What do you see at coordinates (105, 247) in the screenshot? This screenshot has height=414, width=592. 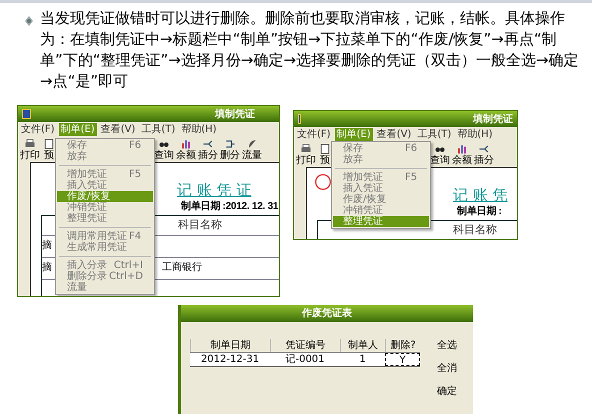 I see `menu-option: 生成常用凭证` at bounding box center [105, 247].